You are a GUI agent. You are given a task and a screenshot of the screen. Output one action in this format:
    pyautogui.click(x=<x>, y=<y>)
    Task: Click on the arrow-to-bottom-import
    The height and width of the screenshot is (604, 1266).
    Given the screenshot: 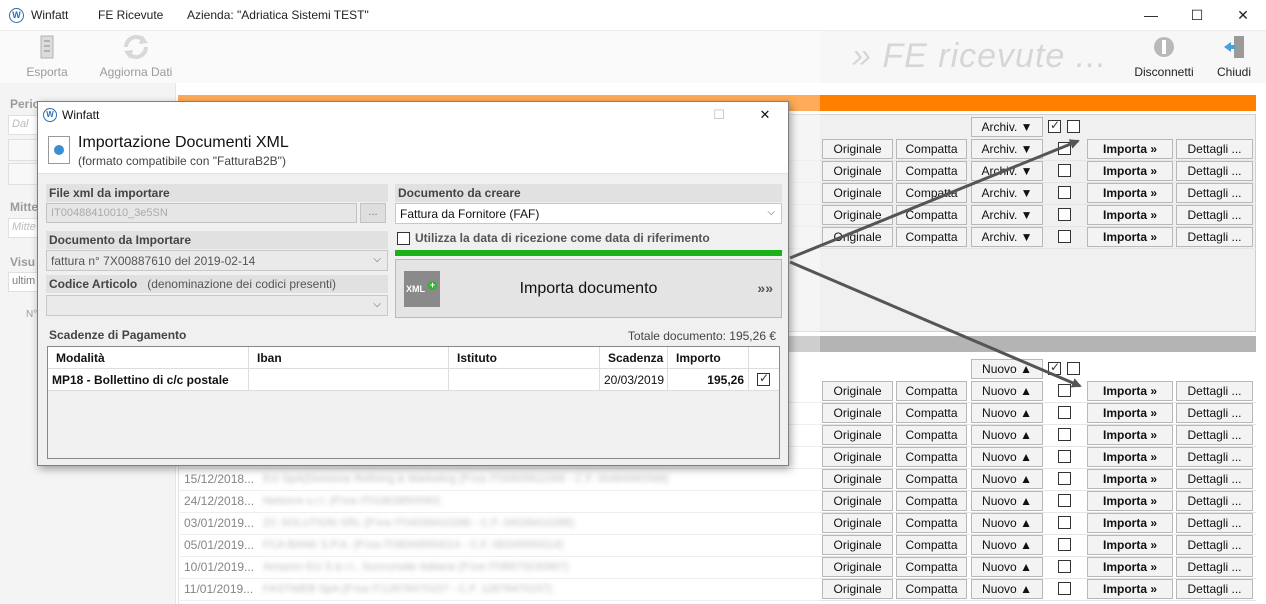 What is the action you would take?
    pyautogui.click(x=935, y=324)
    